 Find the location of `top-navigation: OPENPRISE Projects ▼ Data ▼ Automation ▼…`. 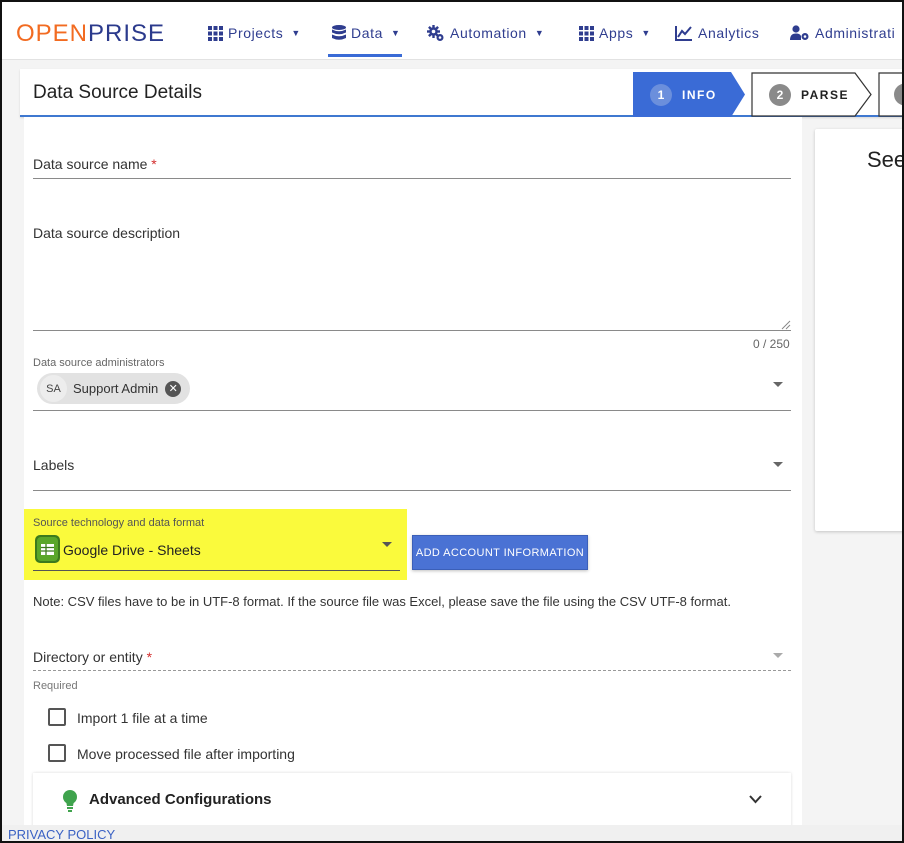

top-navigation: OPENPRISE Projects ▼ Data ▼ Automation ▼… is located at coordinates (452, 31).